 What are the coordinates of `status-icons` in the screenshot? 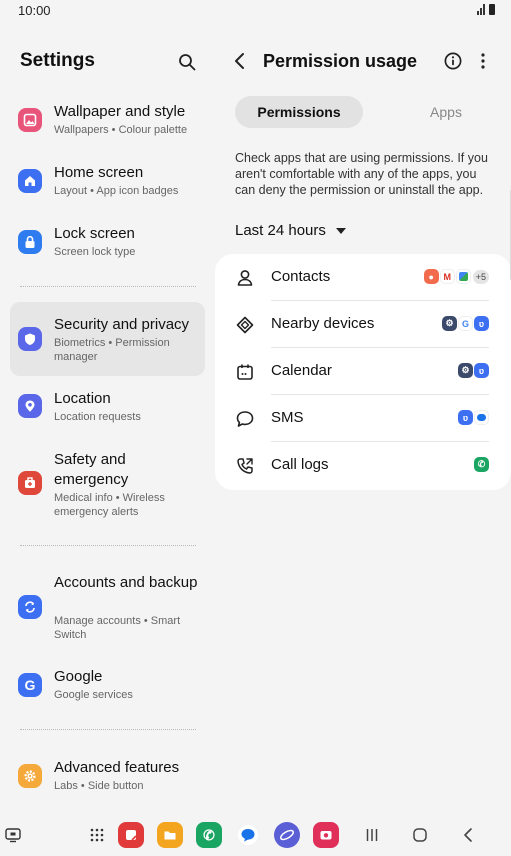 It's located at (486, 9).